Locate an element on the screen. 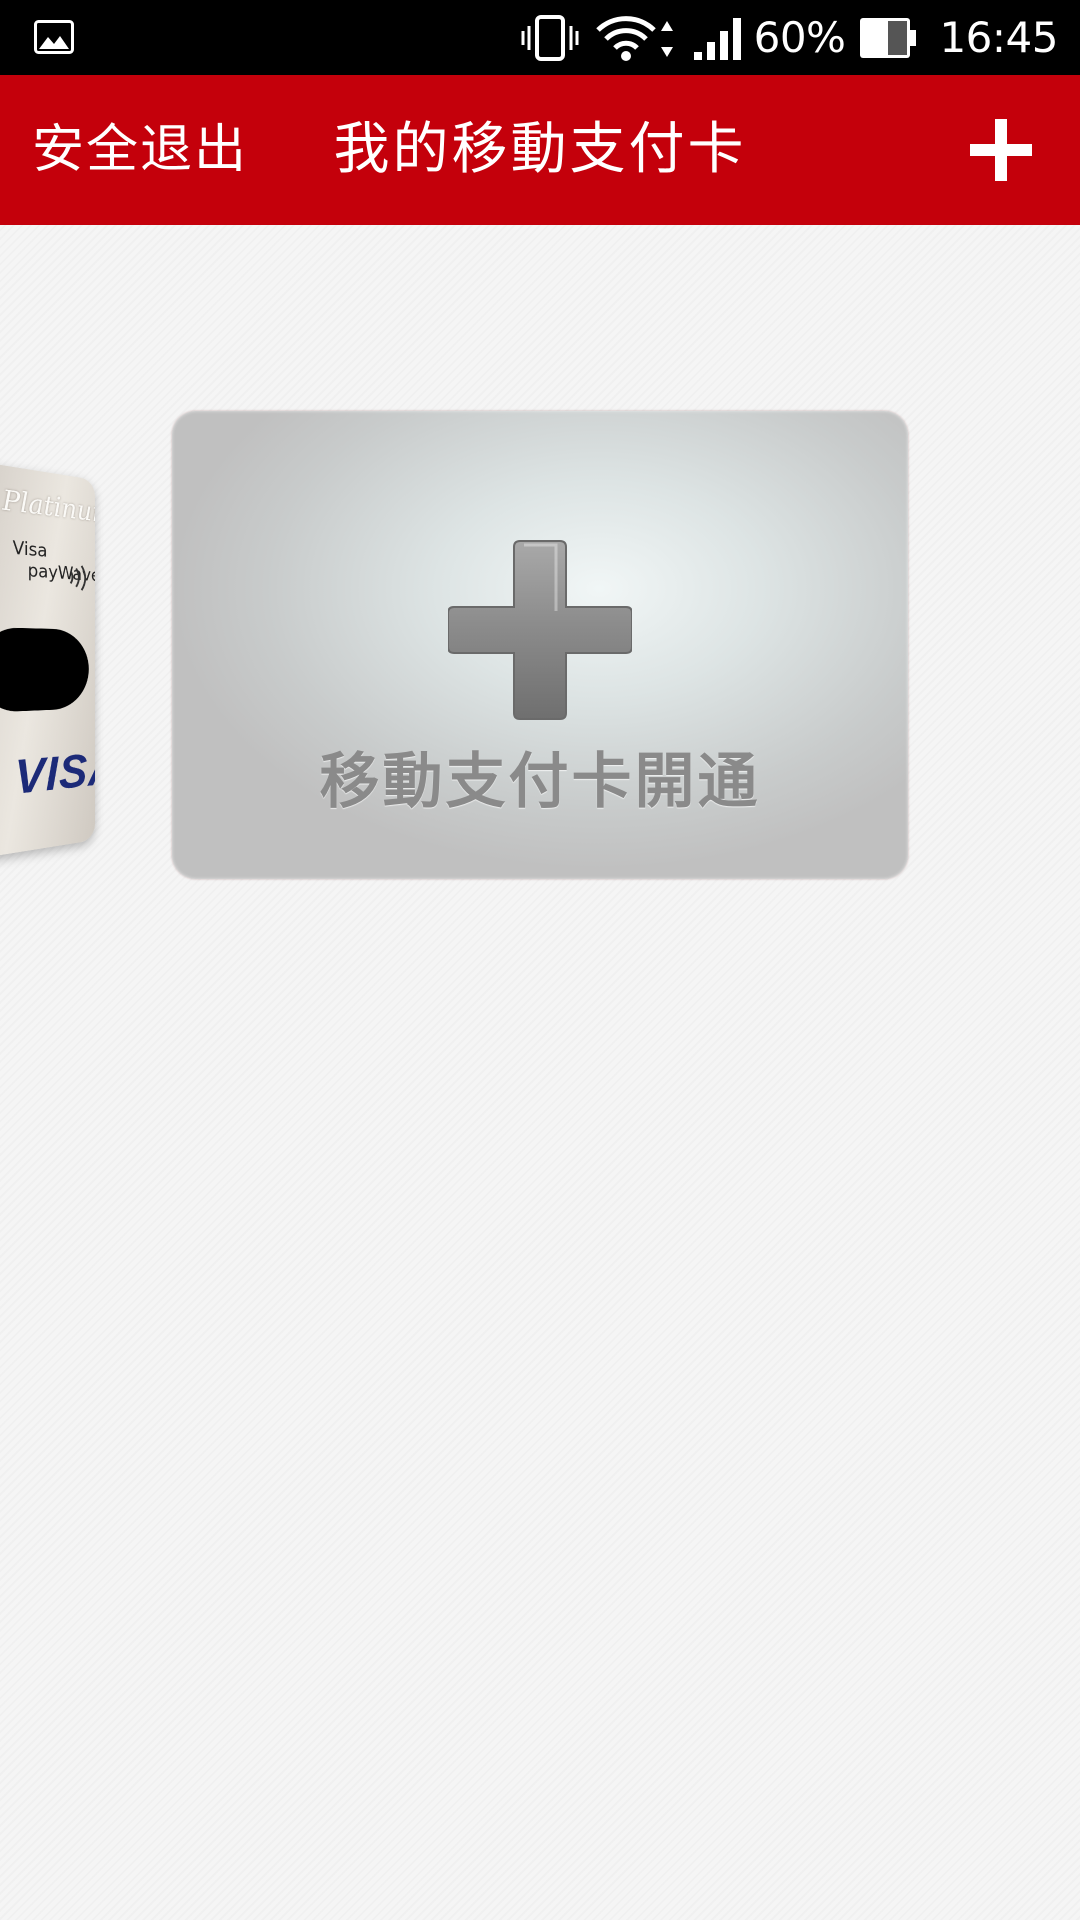 Image resolution: width=1080 pixels, height=1920 pixels. status-bar: 60% 16:45 is located at coordinates (540, 37).